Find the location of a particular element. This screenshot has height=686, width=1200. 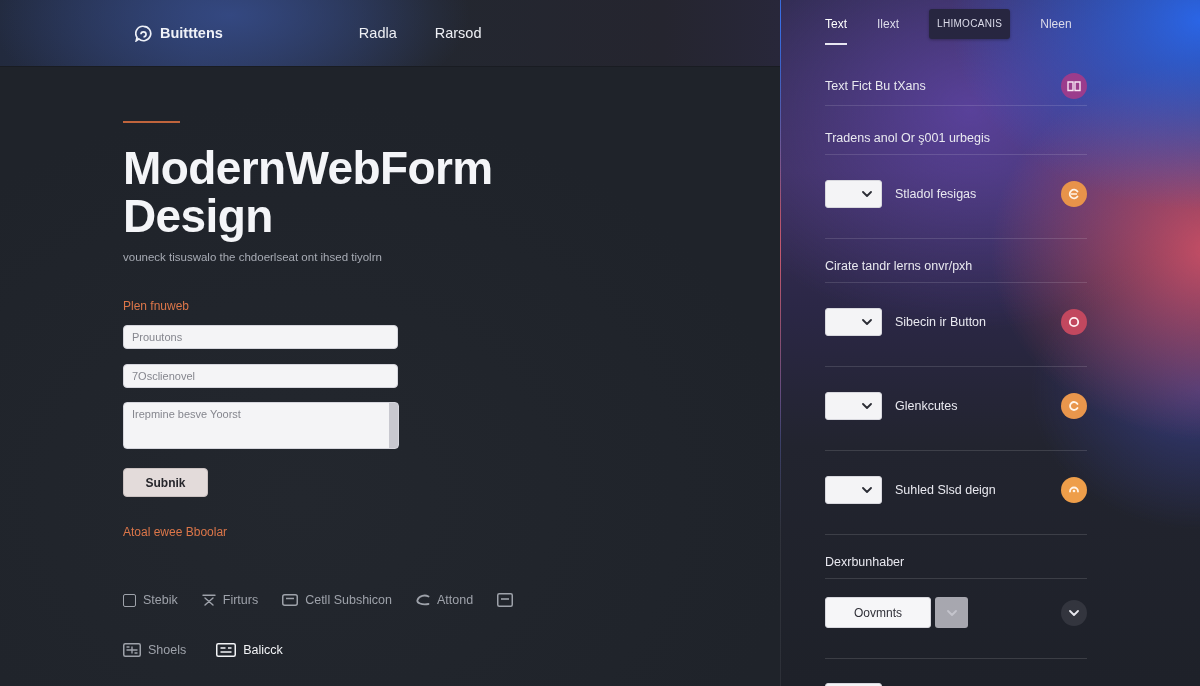

checkbox-label: Stebik is located at coordinates (160, 600).